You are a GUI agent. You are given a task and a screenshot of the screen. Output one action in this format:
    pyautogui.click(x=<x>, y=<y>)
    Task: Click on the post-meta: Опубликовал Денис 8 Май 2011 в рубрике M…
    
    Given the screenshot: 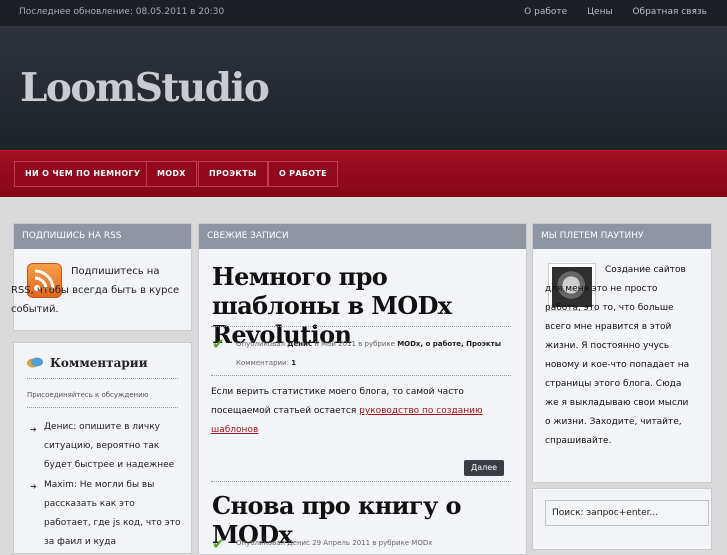 What is the action you would take?
    pyautogui.click(x=369, y=353)
    